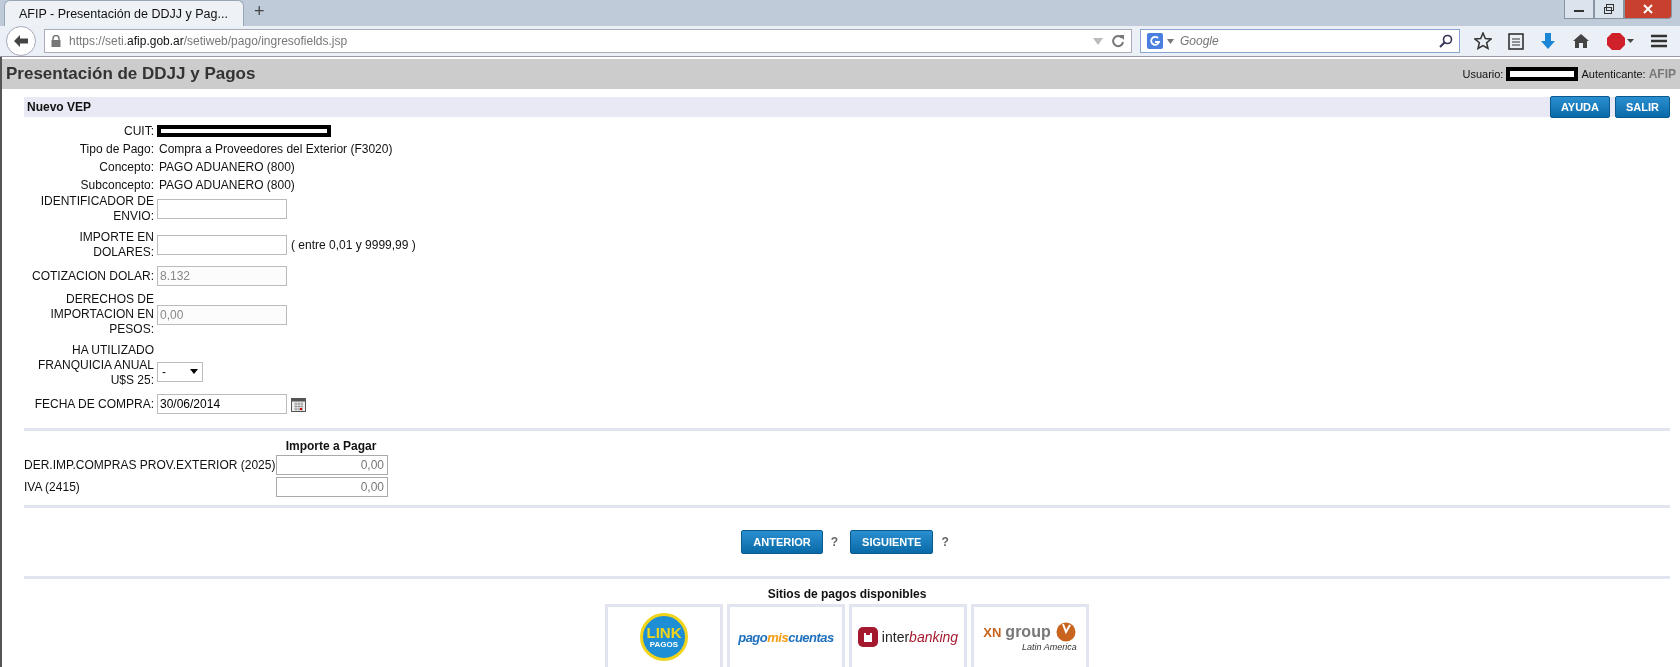 The image size is (1680, 667). I want to click on menu-icon, so click(1659, 41).